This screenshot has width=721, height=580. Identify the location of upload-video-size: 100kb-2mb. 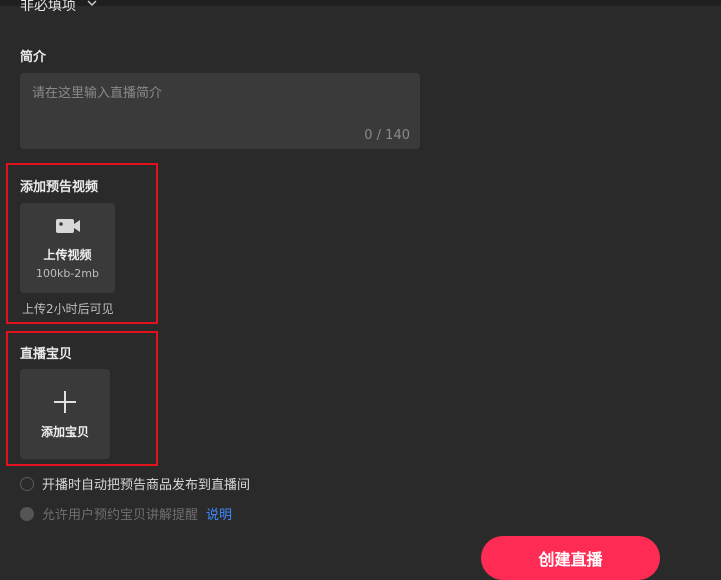
(67, 273).